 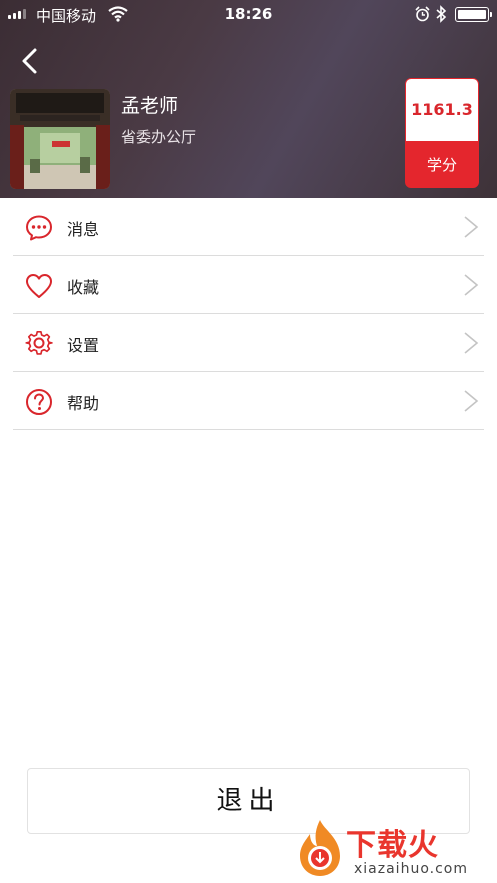 What do you see at coordinates (159, 137) in the screenshot?
I see `user-organization: 省委办公厅` at bounding box center [159, 137].